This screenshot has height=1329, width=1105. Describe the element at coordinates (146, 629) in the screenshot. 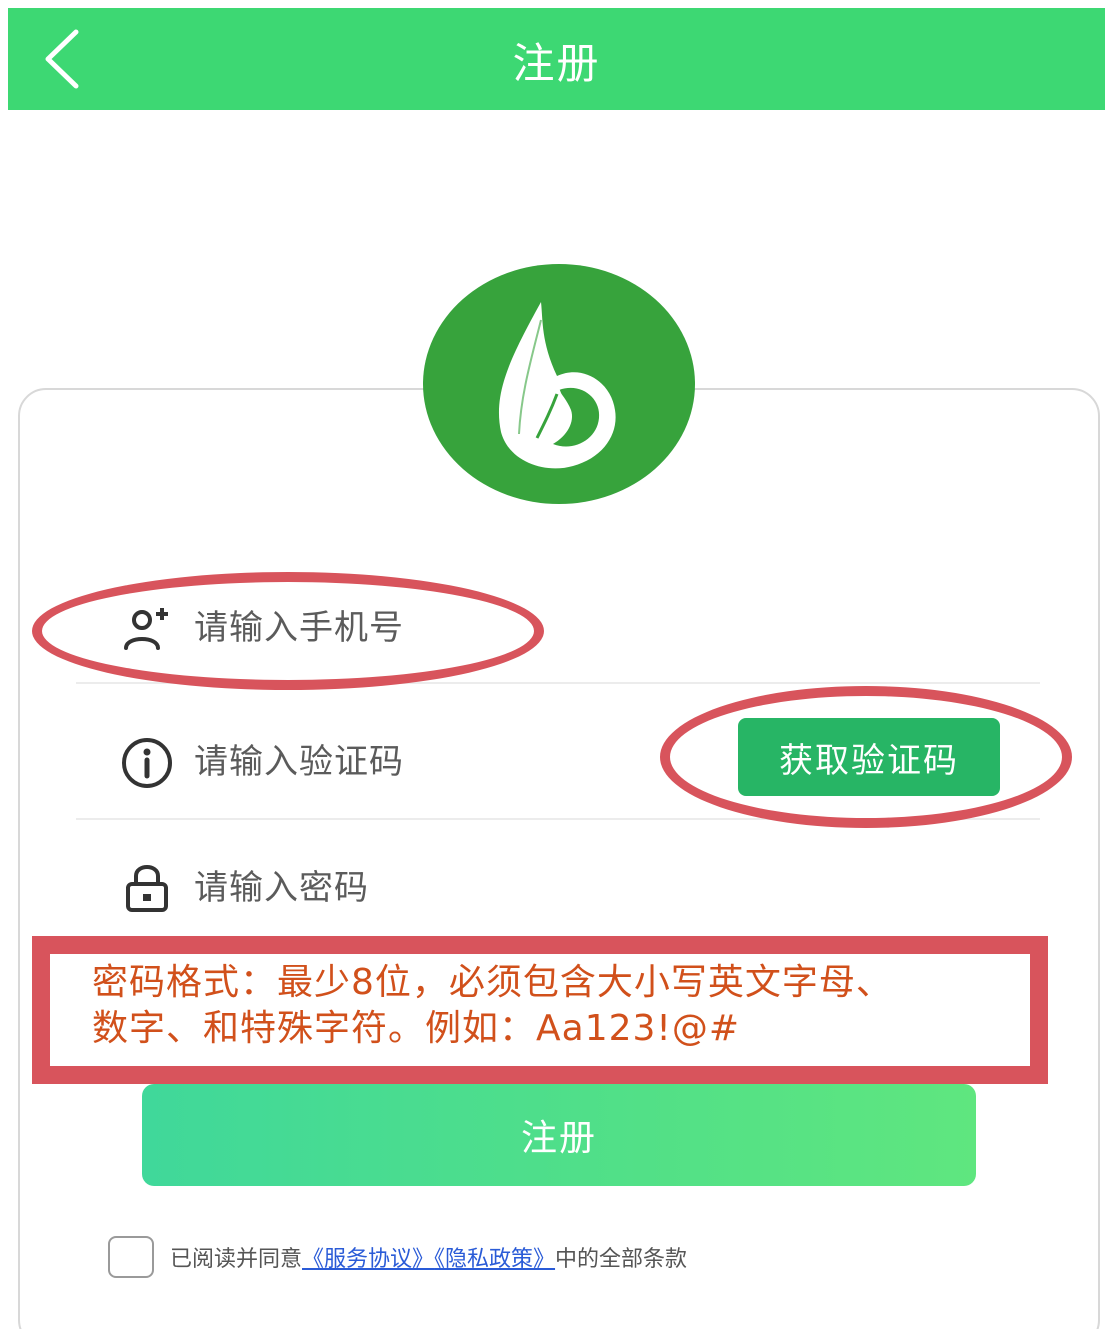

I see `add-user-icon` at that location.